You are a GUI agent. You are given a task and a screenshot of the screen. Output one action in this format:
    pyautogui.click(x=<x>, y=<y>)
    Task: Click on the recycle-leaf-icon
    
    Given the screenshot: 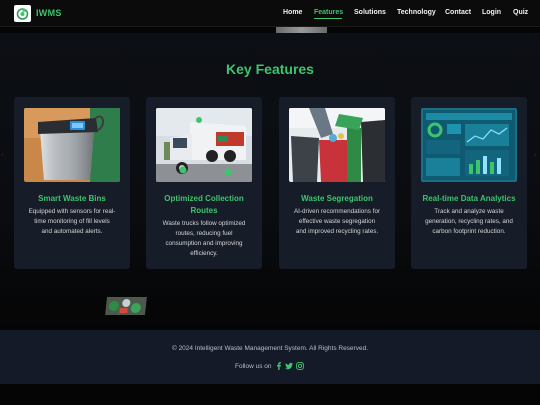 What is the action you would take?
    pyautogui.click(x=22, y=14)
    